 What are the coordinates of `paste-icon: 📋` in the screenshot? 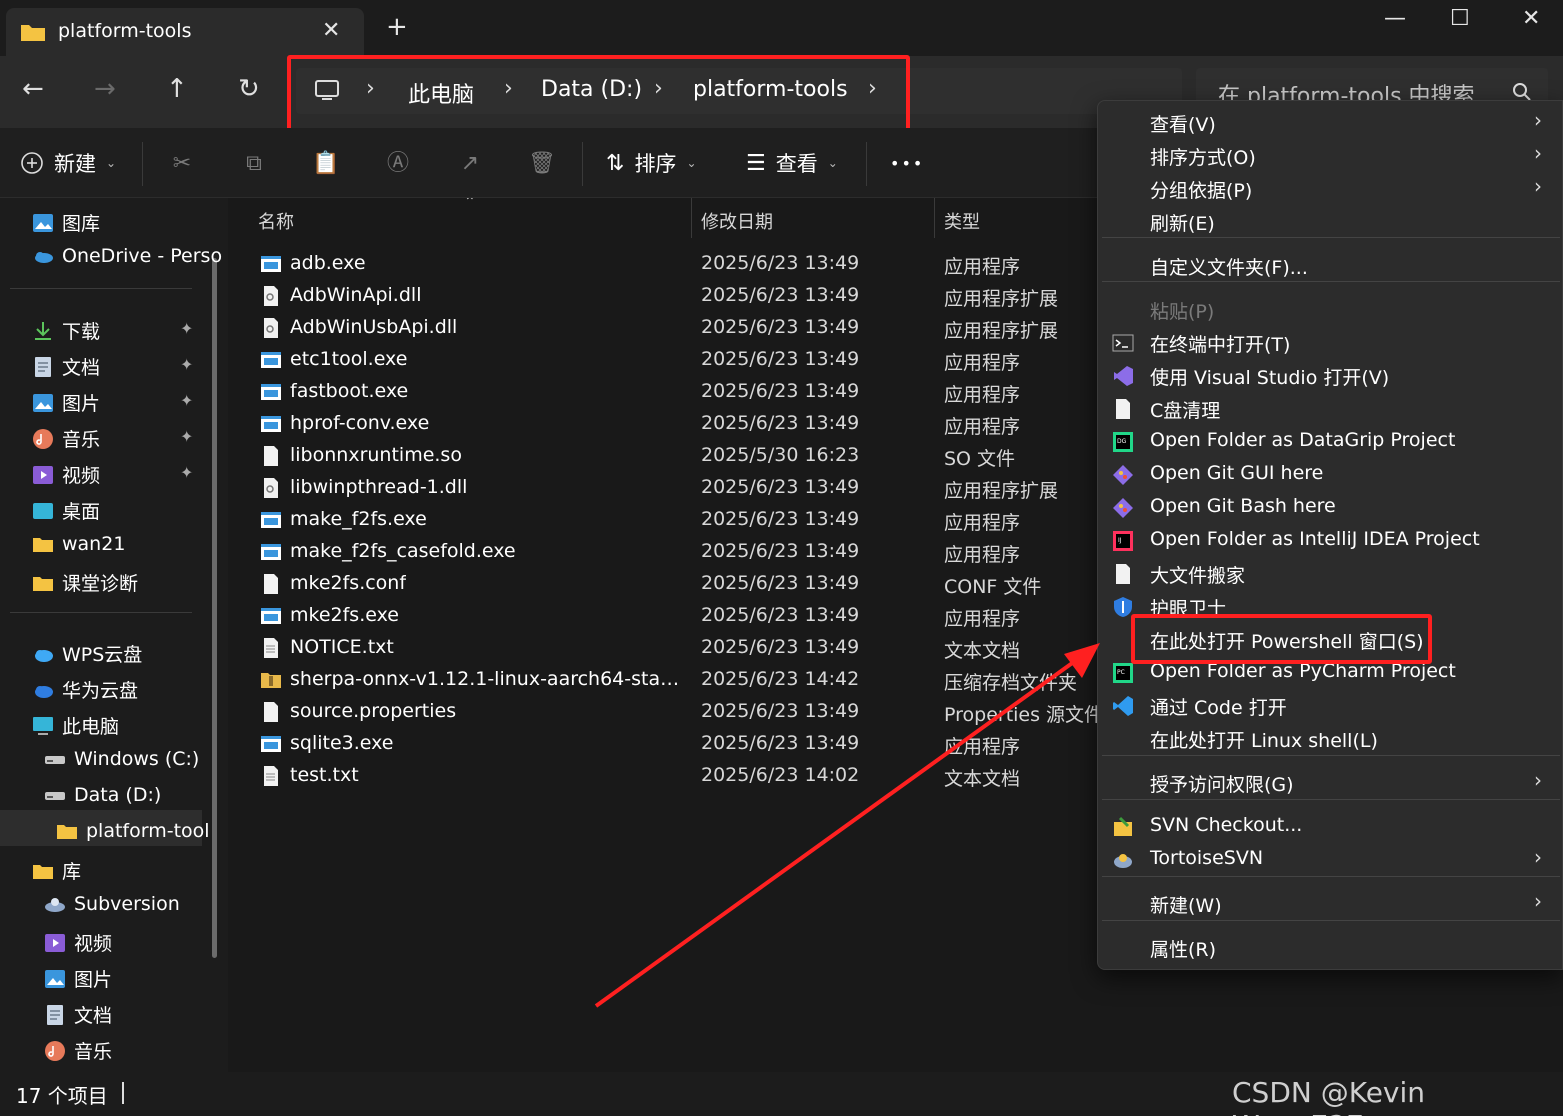 It's located at (326, 164).